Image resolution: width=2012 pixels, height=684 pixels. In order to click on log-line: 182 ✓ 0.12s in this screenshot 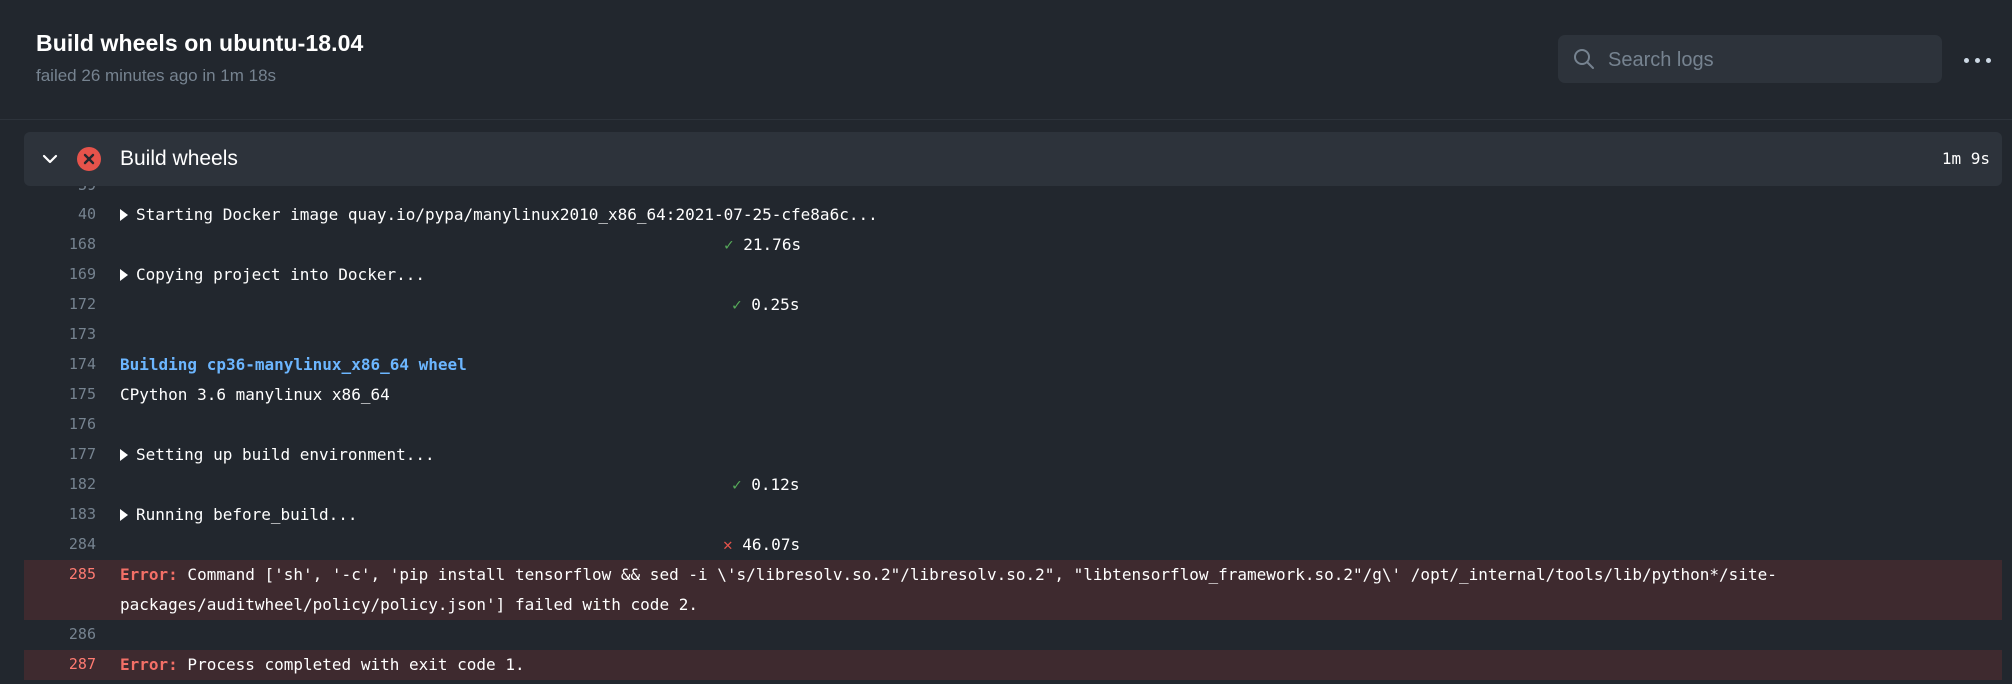, I will do `click(1013, 485)`.